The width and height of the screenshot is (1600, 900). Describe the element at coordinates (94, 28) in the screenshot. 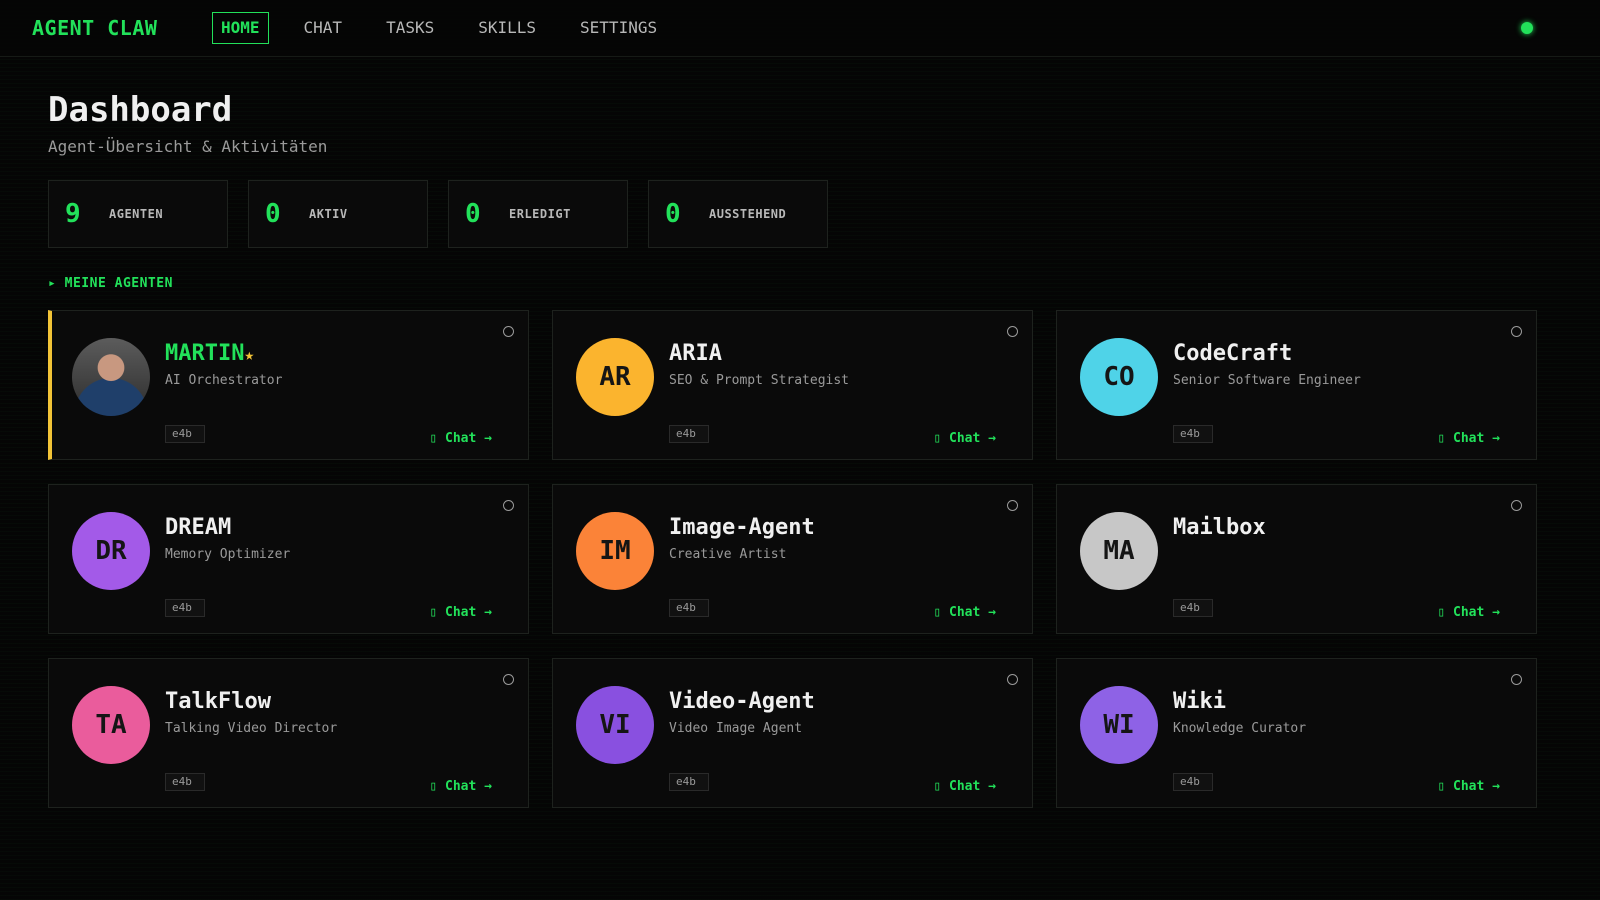

I see `brand-logo: AGENT CLAW` at that location.